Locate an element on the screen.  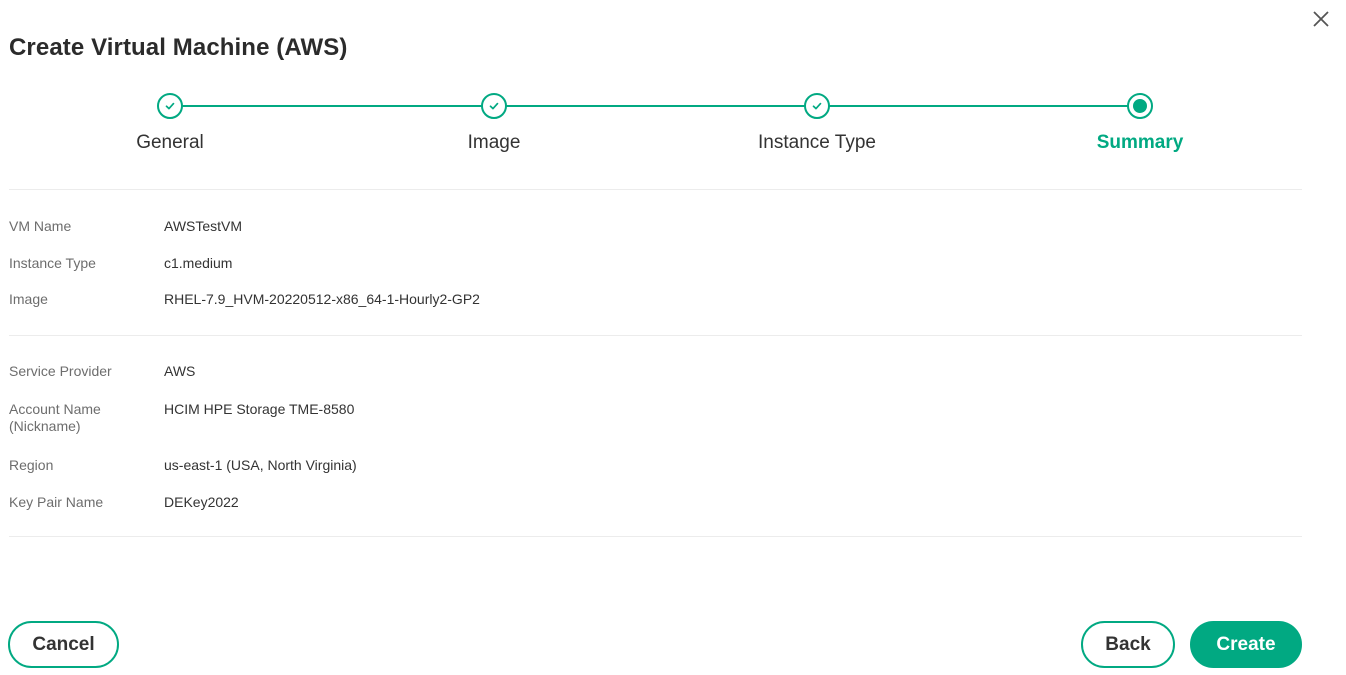
summary-row-service-provider: Service Provider AWS is located at coordinates (102, 371).